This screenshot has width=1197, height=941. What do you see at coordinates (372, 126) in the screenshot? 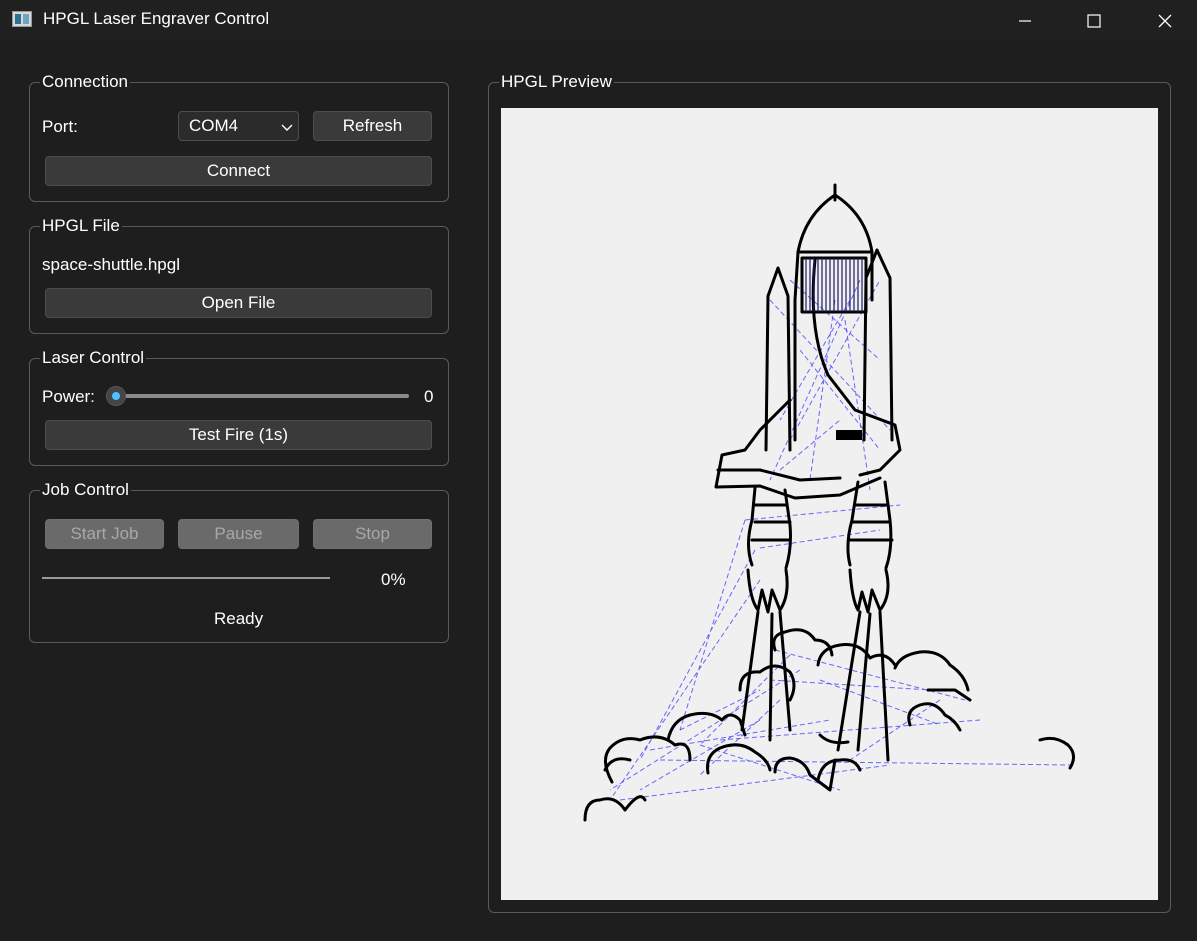
I see `refresh-button: Refresh` at bounding box center [372, 126].